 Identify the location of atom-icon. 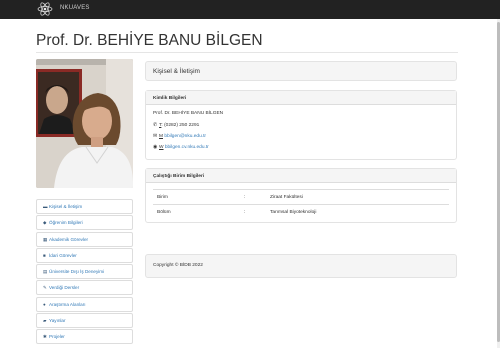
(45, 9).